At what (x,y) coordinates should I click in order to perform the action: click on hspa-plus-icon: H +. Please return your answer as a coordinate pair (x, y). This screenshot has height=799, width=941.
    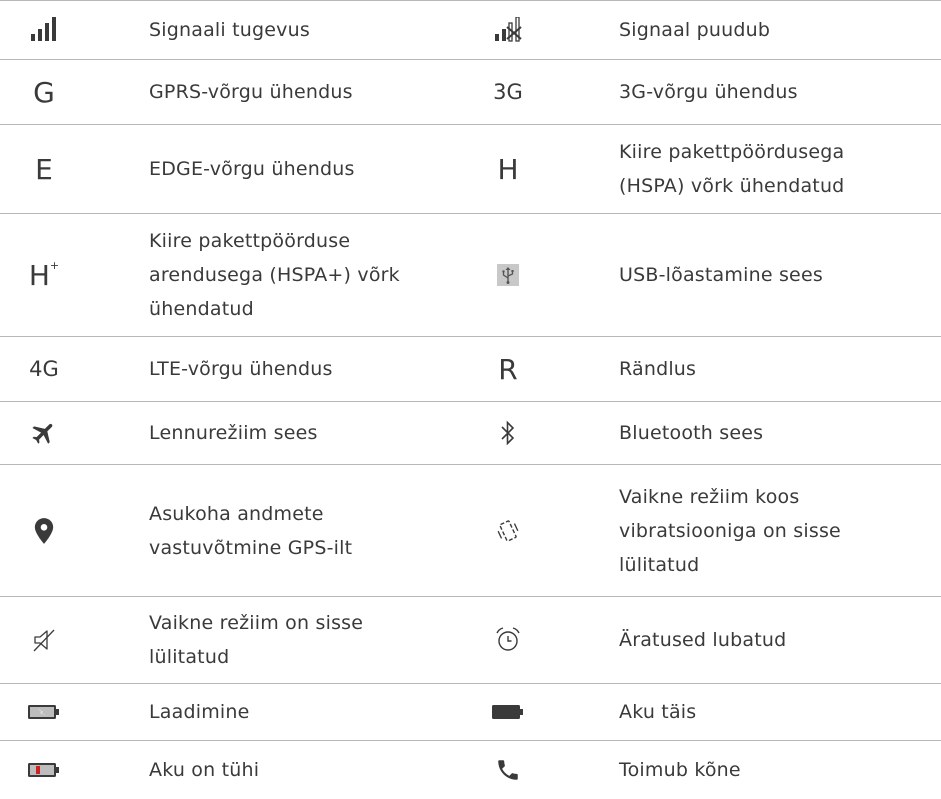
    Looking at the image, I should click on (44, 275).